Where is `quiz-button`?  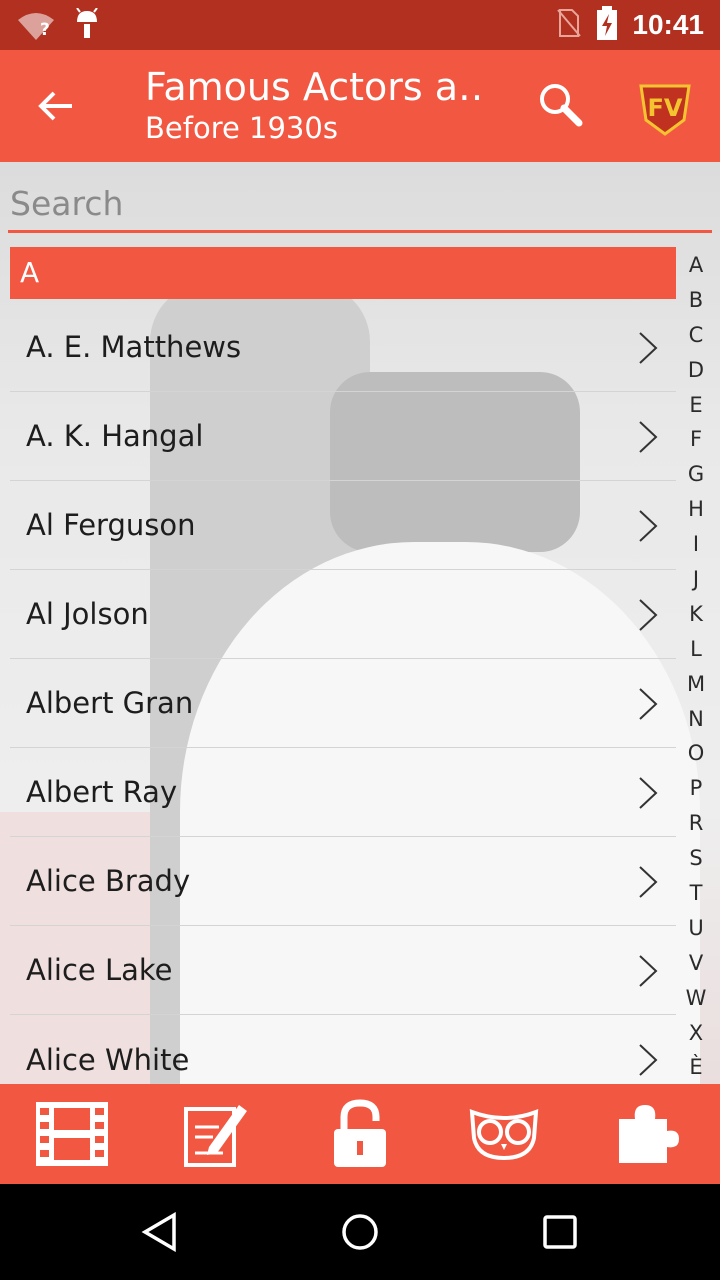
quiz-button is located at coordinates (504, 1134).